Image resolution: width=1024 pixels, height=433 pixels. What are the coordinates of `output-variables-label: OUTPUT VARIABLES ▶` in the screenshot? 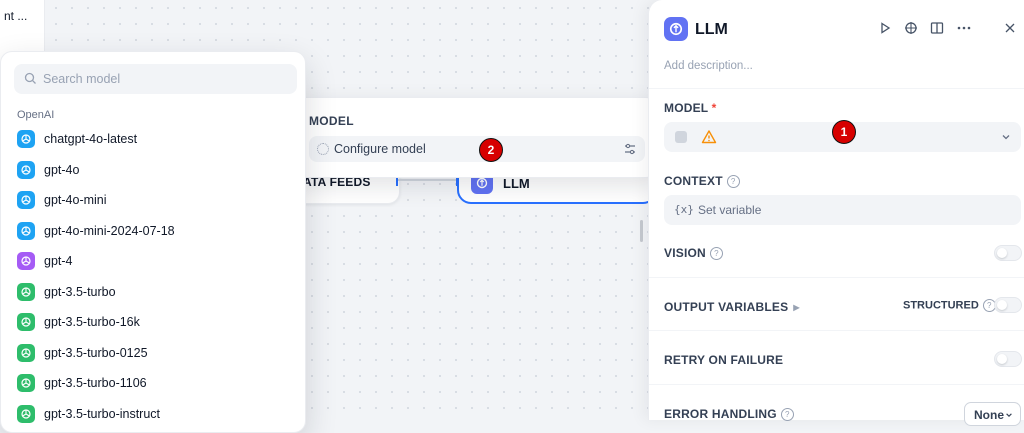 It's located at (732, 307).